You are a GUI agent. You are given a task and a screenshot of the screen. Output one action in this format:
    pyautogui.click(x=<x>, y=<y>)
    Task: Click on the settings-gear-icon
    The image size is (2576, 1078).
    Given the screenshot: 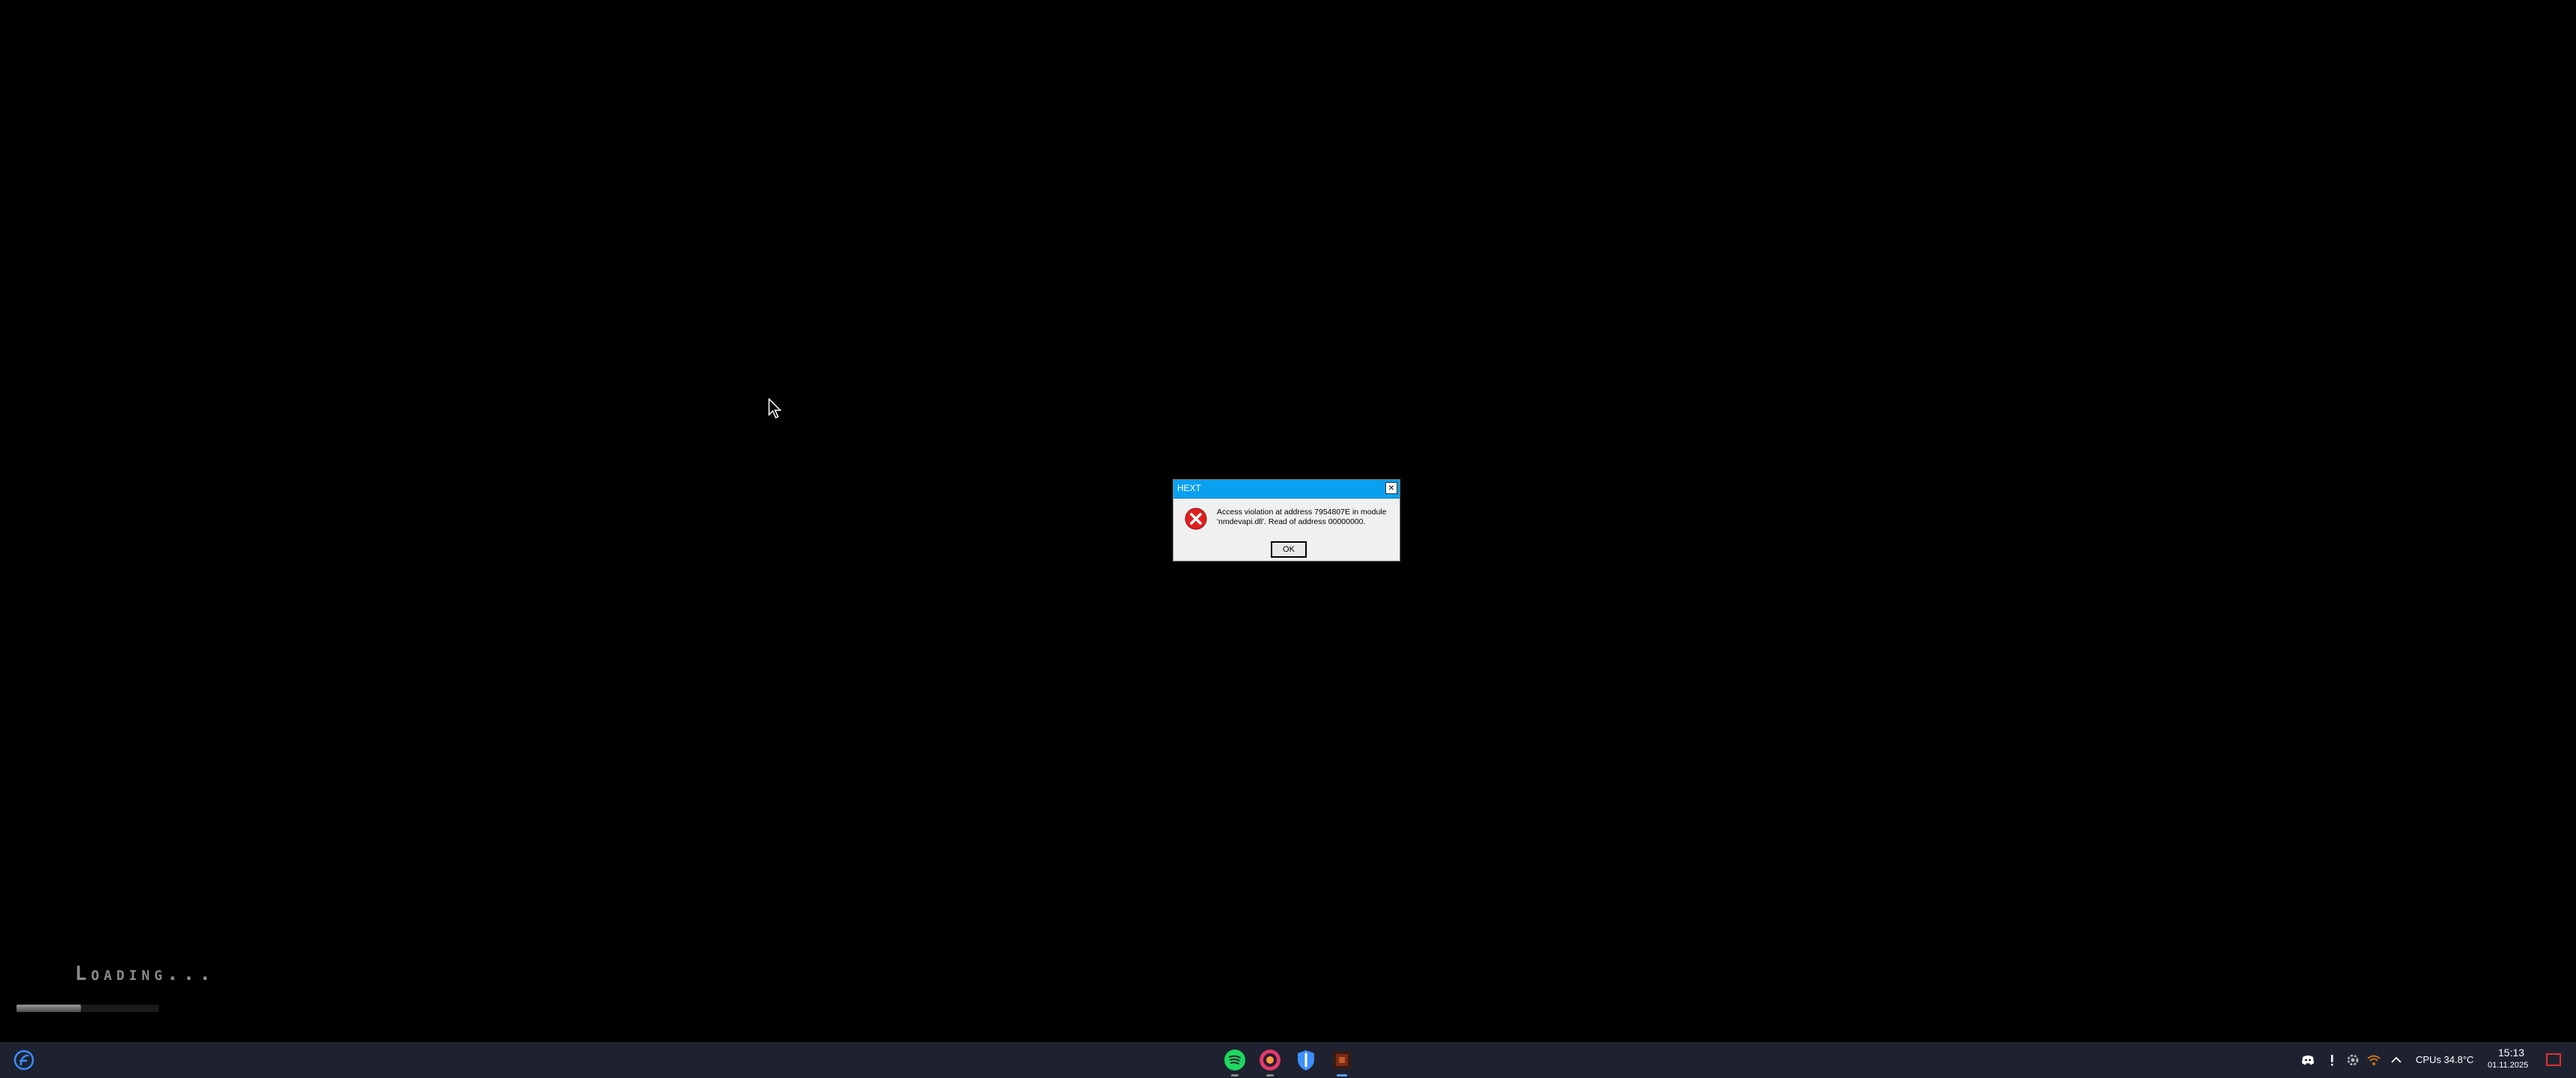 What is the action you would take?
    pyautogui.click(x=2352, y=1060)
    